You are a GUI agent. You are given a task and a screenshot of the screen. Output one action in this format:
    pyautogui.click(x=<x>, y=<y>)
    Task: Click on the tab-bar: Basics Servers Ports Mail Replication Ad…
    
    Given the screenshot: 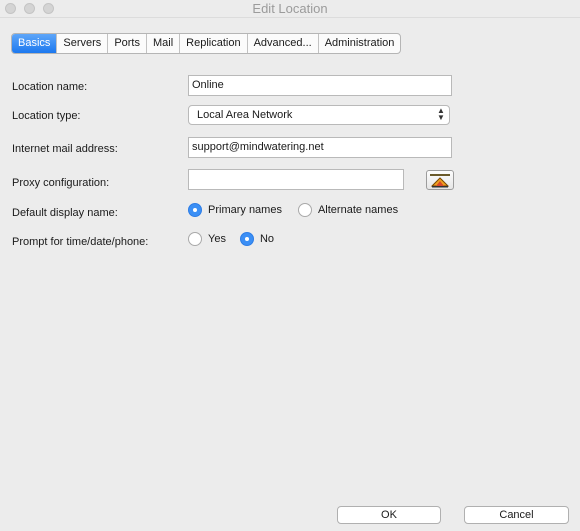 What is the action you would take?
    pyautogui.click(x=206, y=43)
    